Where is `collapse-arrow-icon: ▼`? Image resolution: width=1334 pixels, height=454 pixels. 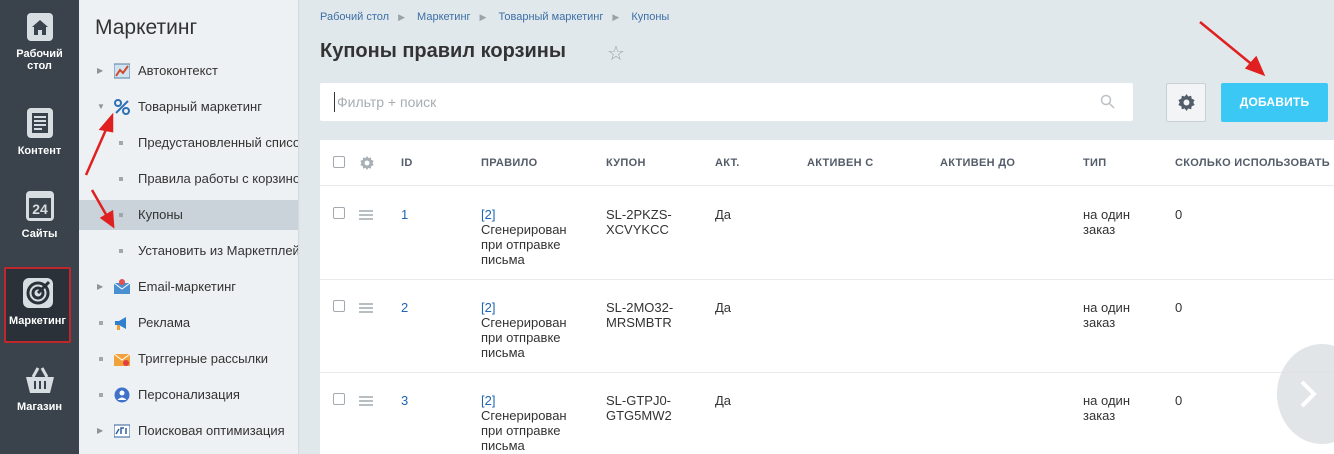 collapse-arrow-icon: ▼ is located at coordinates (101, 107).